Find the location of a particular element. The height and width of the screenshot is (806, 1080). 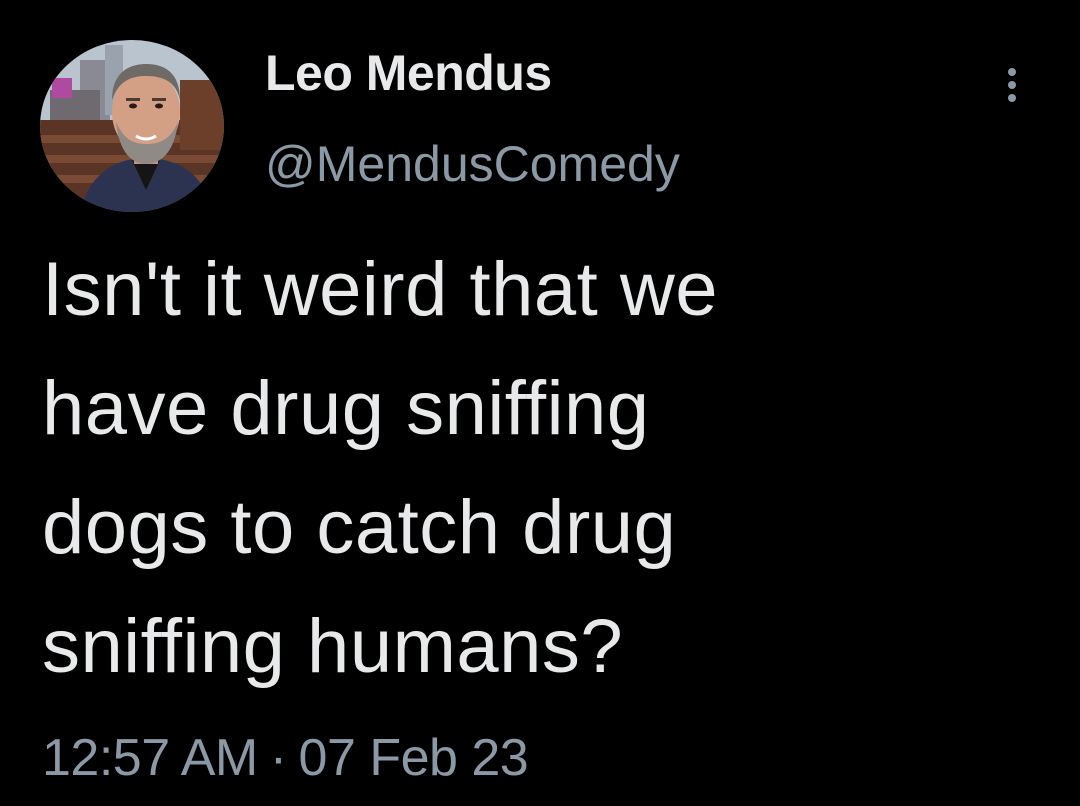

tweet-text-line: dogs to catch drug is located at coordinates (359, 527).